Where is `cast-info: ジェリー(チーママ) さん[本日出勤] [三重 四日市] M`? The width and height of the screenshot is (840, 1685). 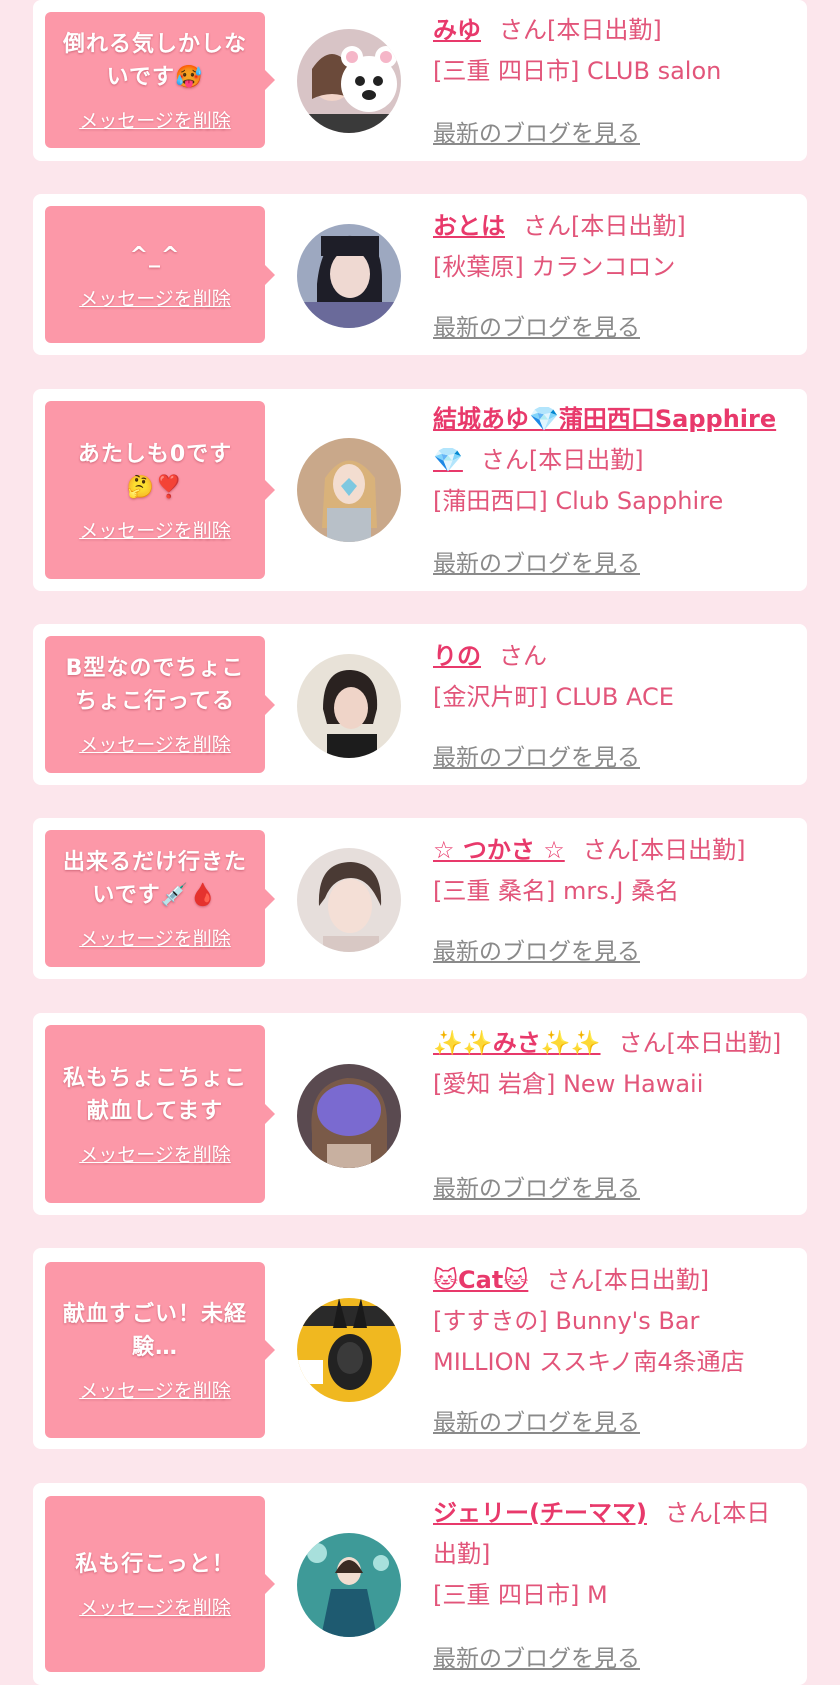
cast-info: ジェリー(チーママ) さん[本日出勤] [三重 四日市] M is located at coordinates (609, 1554).